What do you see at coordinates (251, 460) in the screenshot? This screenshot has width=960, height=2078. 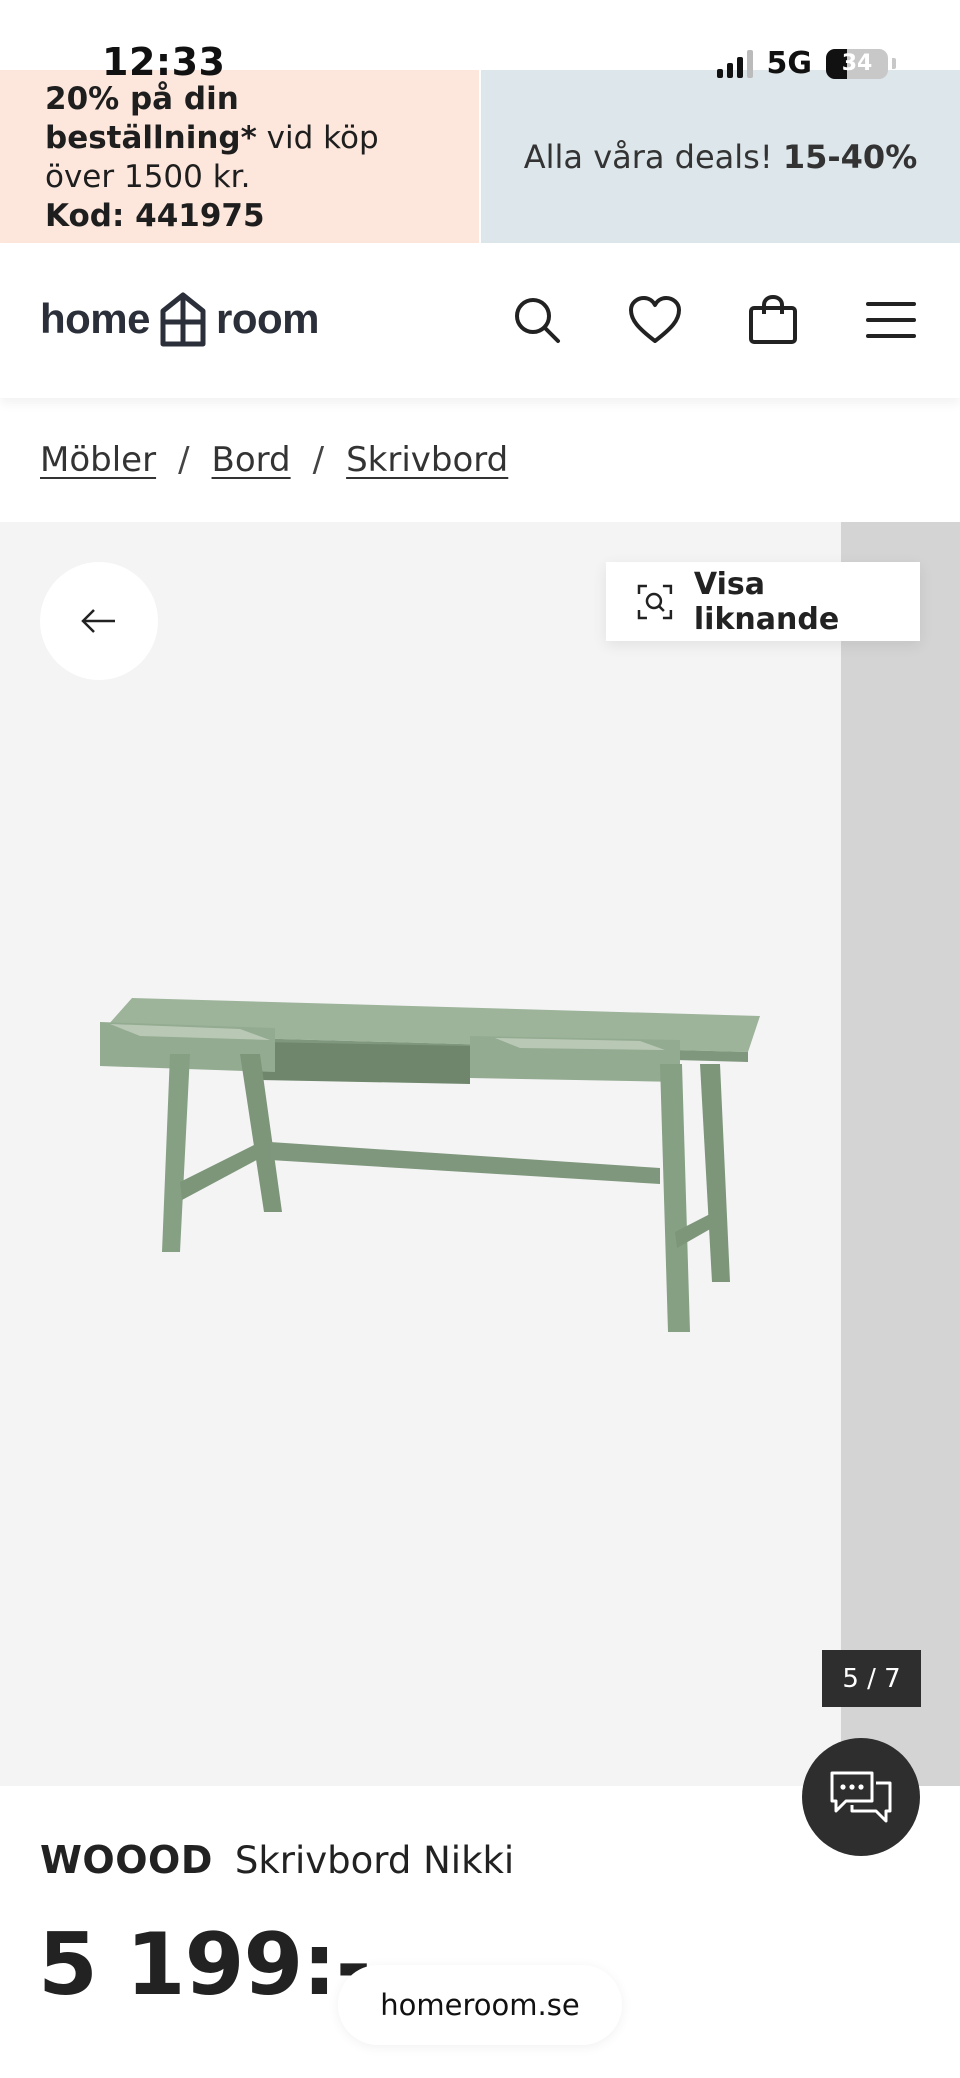 I see `breadcrumb-item-bord: Bord` at bounding box center [251, 460].